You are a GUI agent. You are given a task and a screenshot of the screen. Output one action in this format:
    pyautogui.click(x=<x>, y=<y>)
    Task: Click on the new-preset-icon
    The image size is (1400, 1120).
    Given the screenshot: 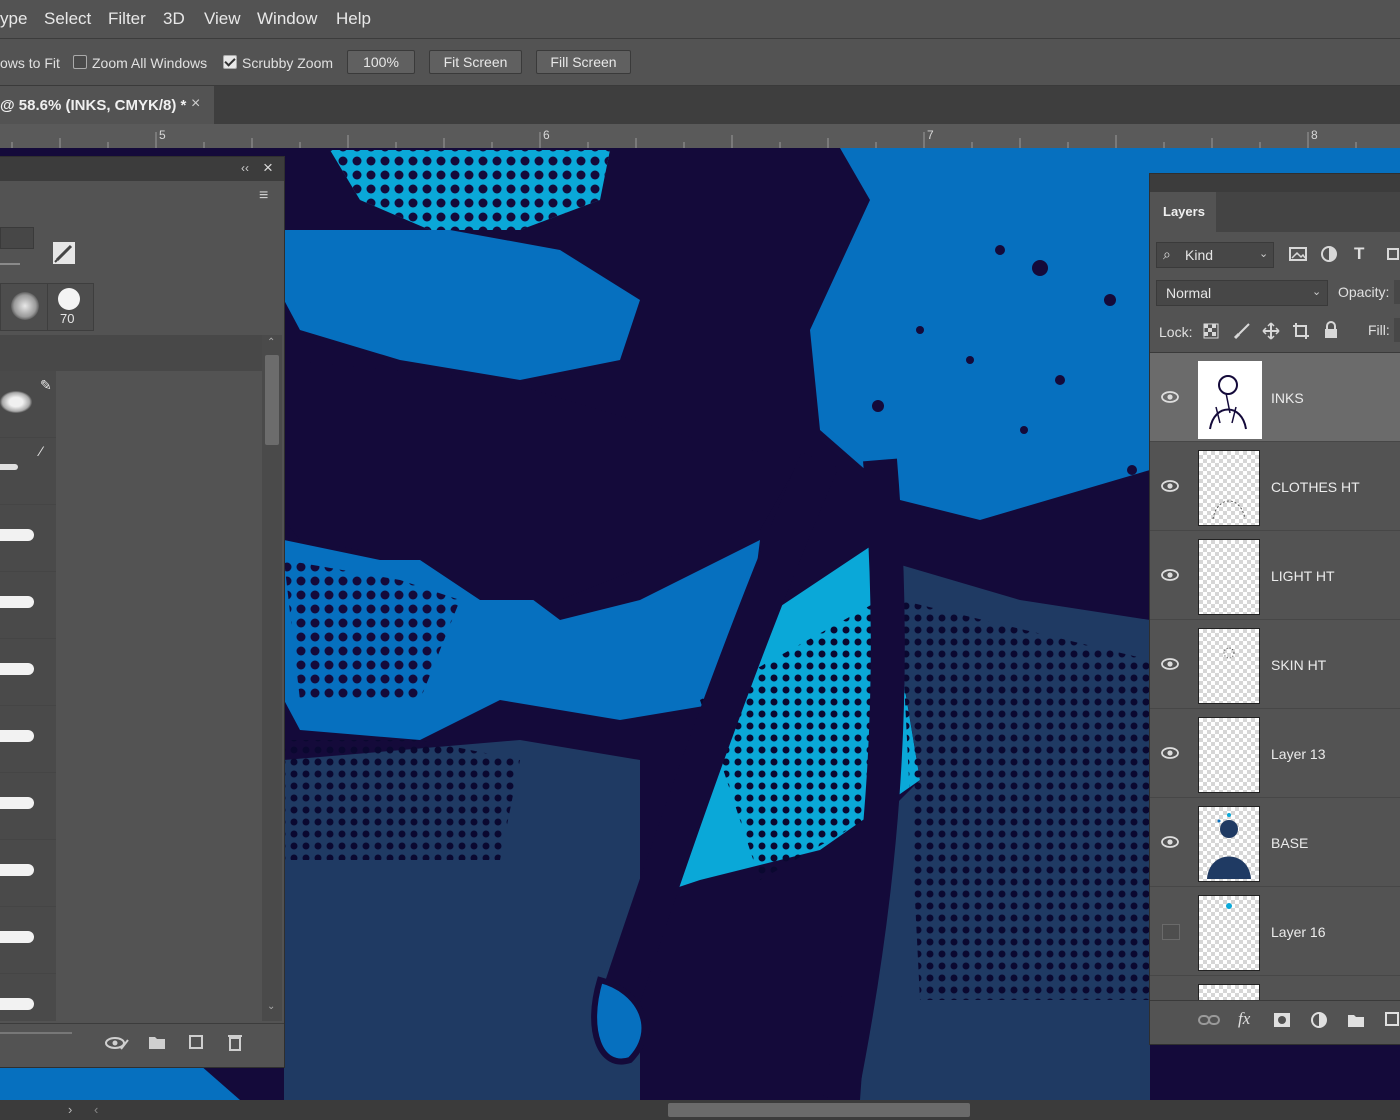 What is the action you would take?
    pyautogui.click(x=196, y=1042)
    